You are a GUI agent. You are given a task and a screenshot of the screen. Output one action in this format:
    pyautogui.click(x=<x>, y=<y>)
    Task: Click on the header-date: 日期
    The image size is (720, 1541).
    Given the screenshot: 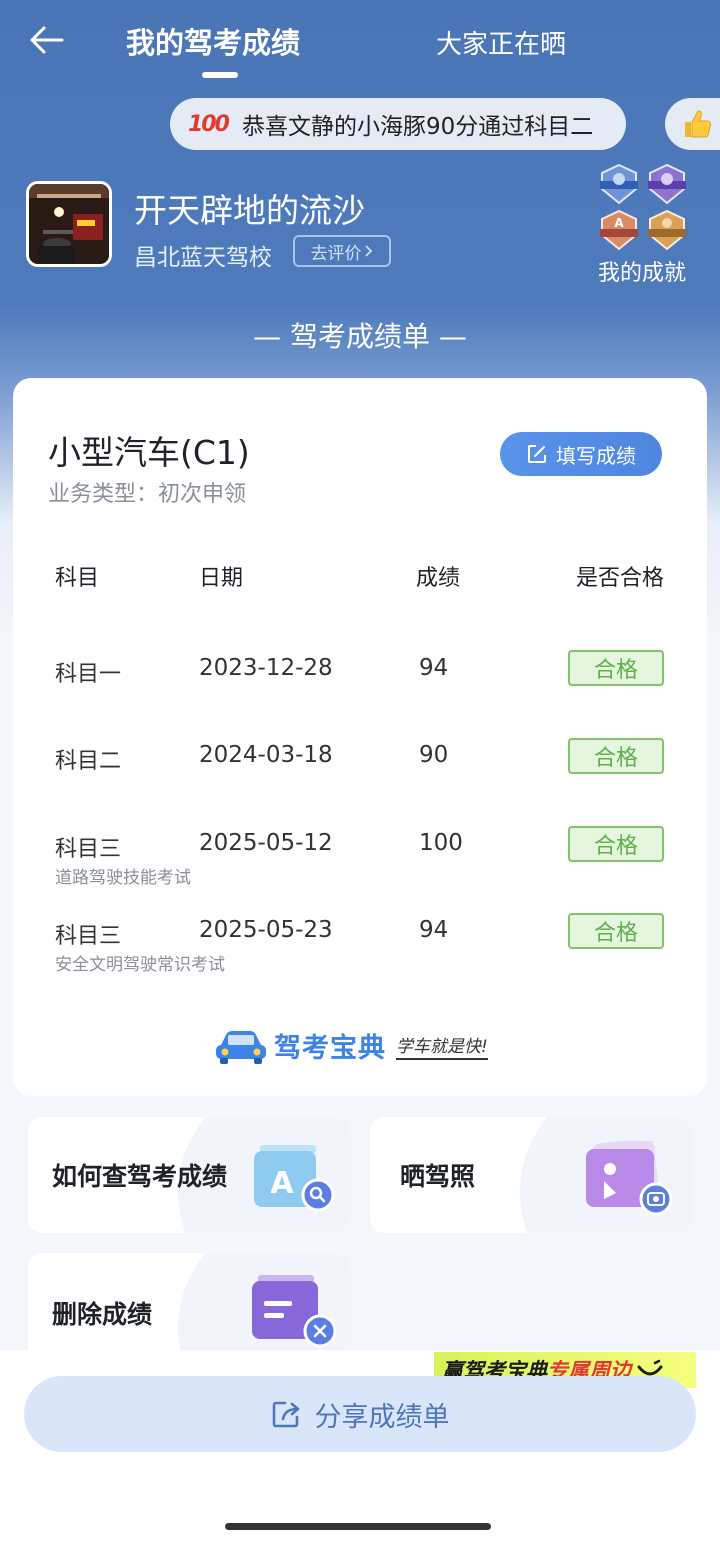 What is the action you would take?
    pyautogui.click(x=221, y=578)
    